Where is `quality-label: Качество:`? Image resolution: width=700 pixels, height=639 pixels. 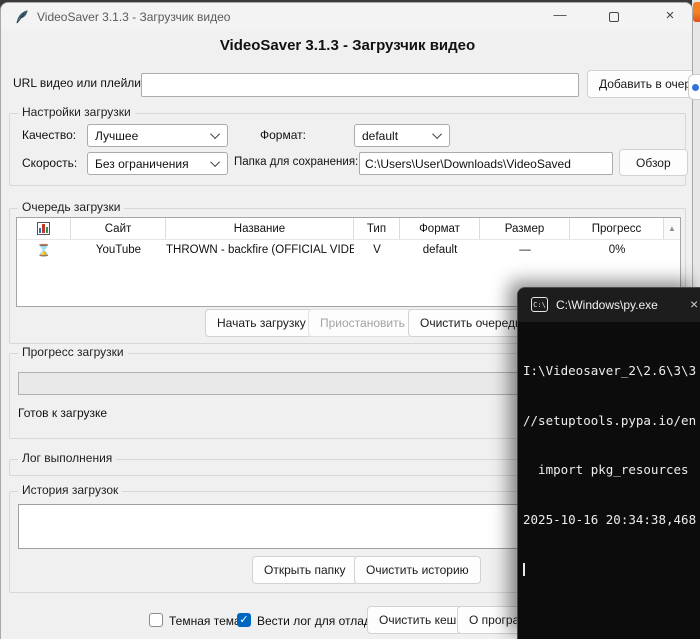 quality-label: Качество: is located at coordinates (49, 135).